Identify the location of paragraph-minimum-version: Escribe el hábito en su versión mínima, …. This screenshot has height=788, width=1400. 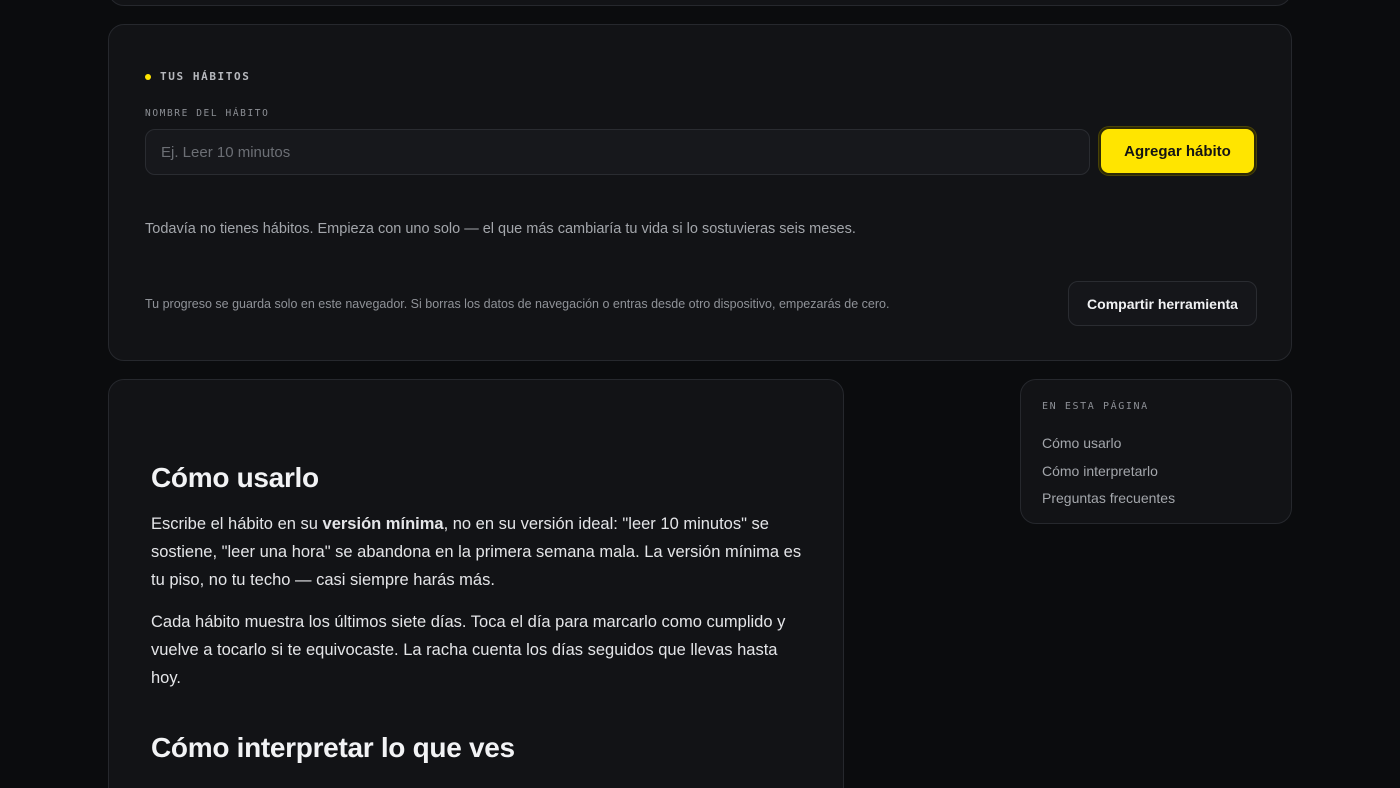
(478, 552).